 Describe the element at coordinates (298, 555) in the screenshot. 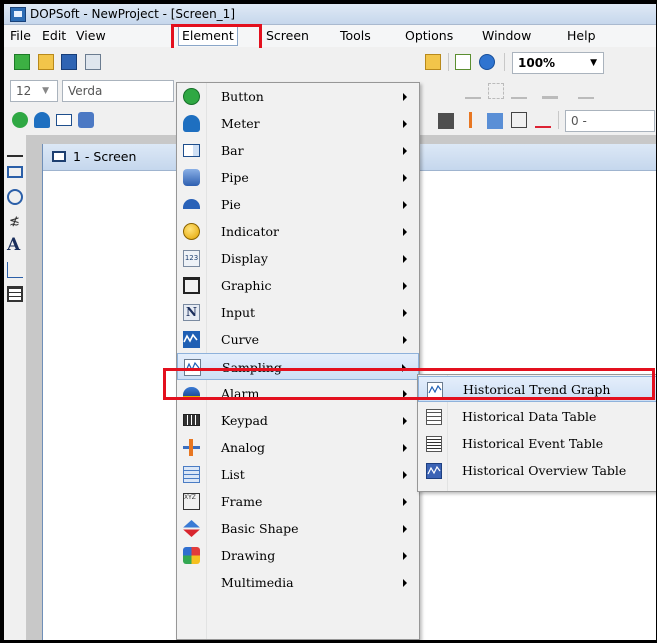

I see `menu-item-drawing: Drawing` at that location.